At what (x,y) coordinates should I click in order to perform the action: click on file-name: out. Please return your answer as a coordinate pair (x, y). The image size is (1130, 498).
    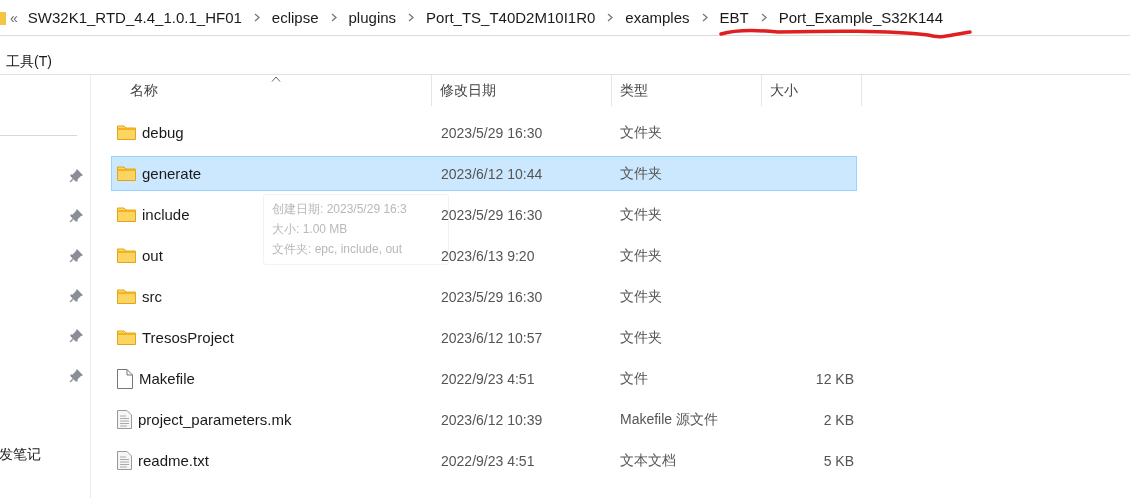
    Looking at the image, I should click on (152, 255).